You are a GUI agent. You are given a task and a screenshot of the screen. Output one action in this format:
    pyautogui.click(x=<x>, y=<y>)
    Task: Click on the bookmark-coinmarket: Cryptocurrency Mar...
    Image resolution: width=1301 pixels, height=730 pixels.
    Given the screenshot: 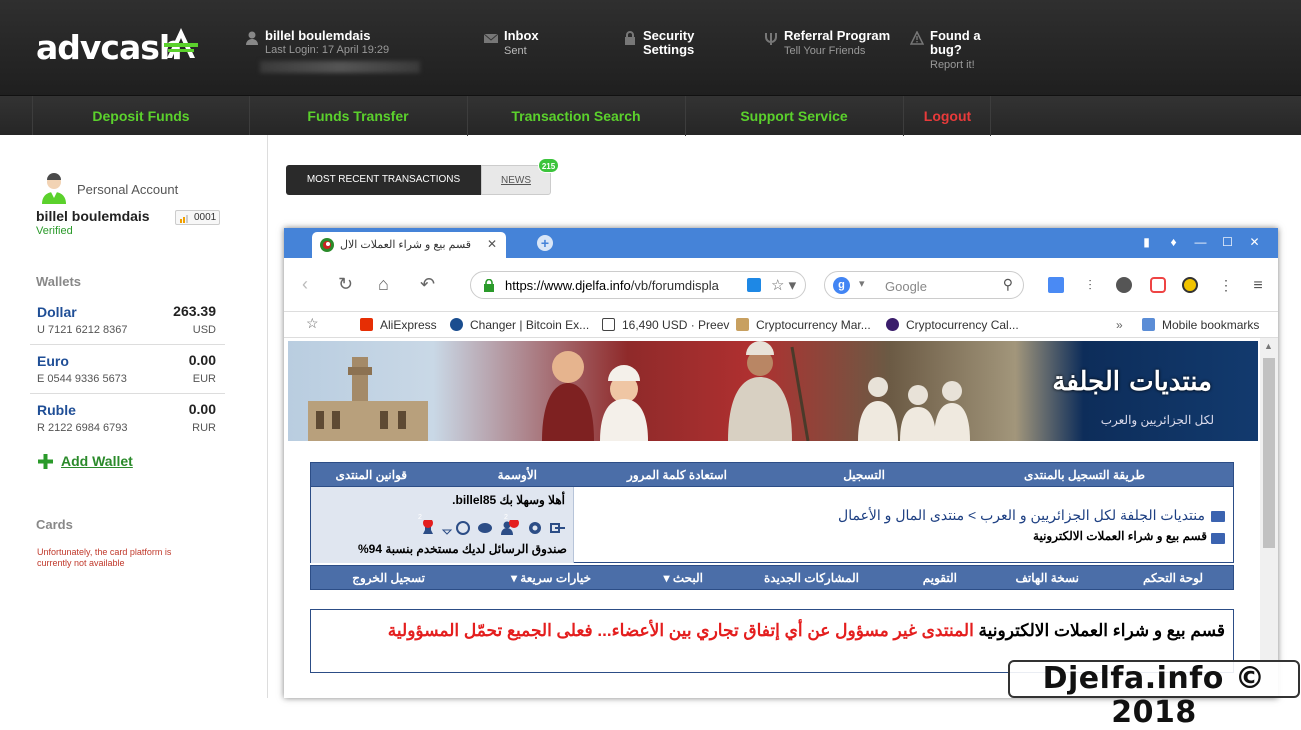 What is the action you would take?
    pyautogui.click(x=803, y=325)
    